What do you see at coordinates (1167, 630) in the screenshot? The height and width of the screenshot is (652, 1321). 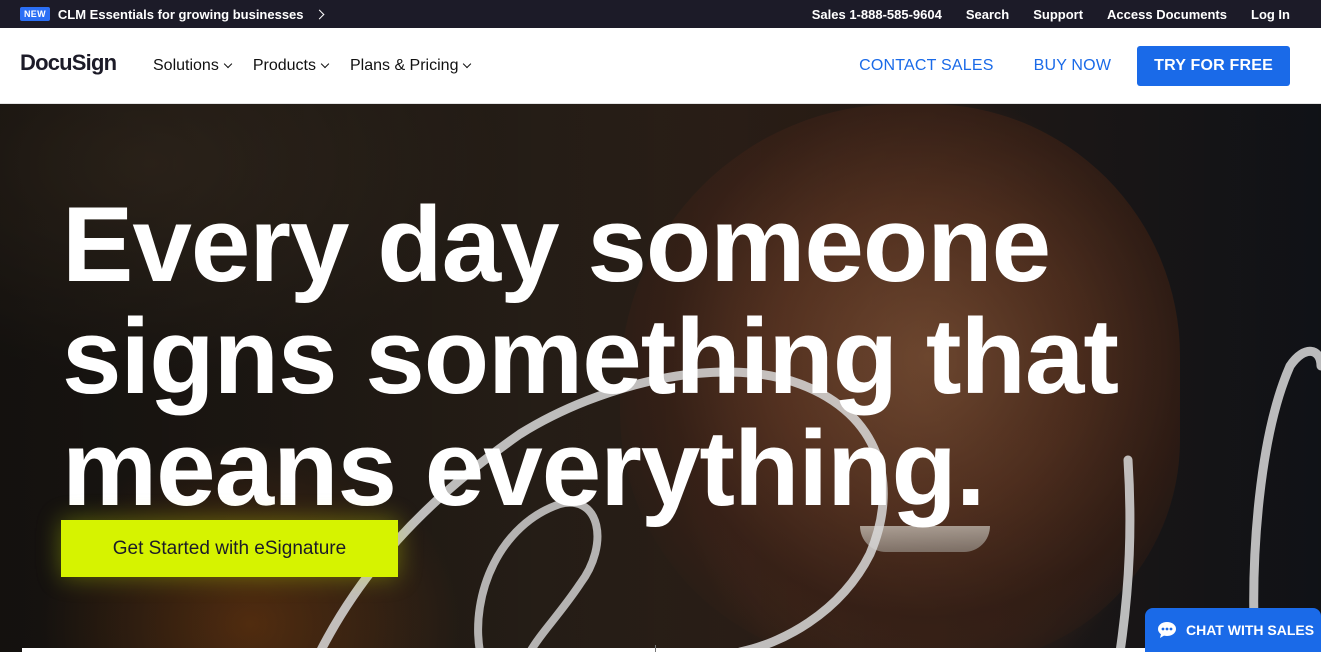 I see `chat-bubble-icon` at bounding box center [1167, 630].